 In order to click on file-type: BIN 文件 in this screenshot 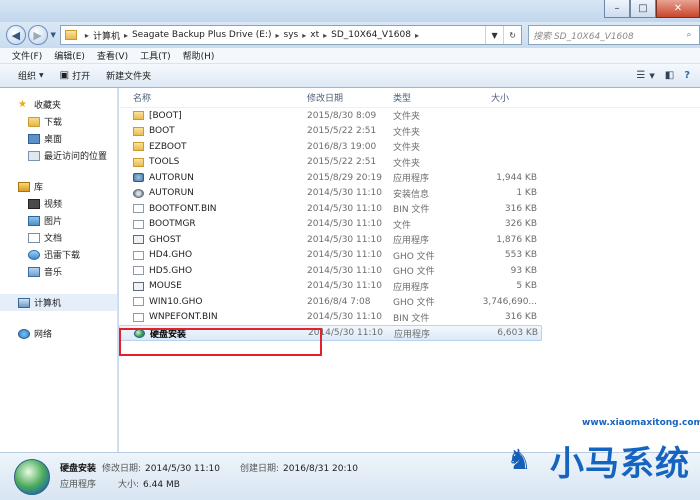, I will do `click(411, 210)`.